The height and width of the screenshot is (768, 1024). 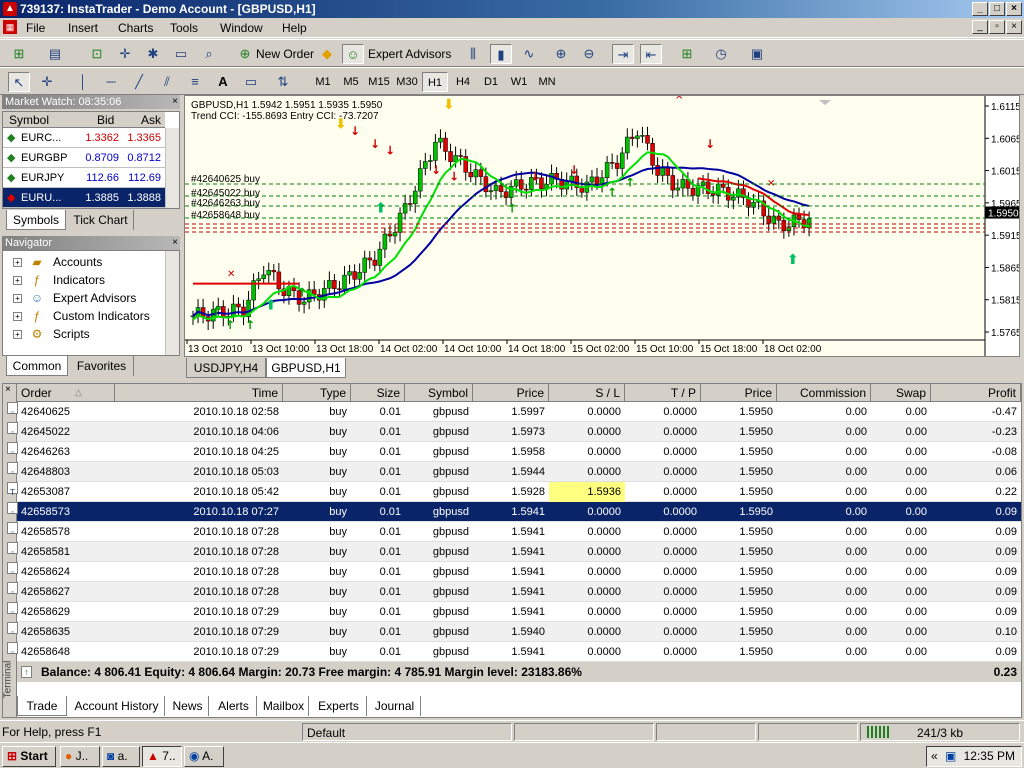 I want to click on col-time: Time, so click(x=199, y=393).